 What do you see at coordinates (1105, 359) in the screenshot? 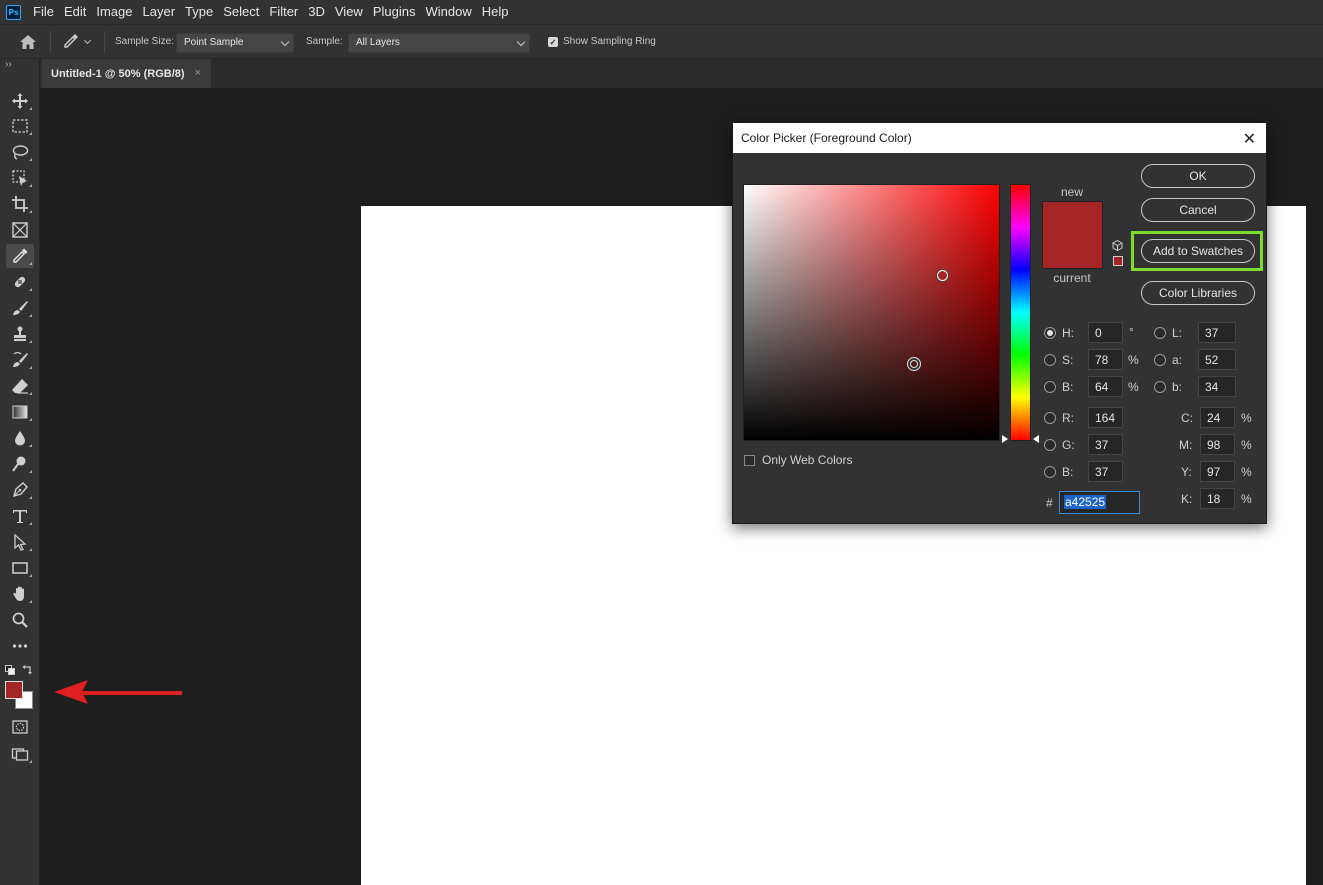
I see `saturation-input: 78` at bounding box center [1105, 359].